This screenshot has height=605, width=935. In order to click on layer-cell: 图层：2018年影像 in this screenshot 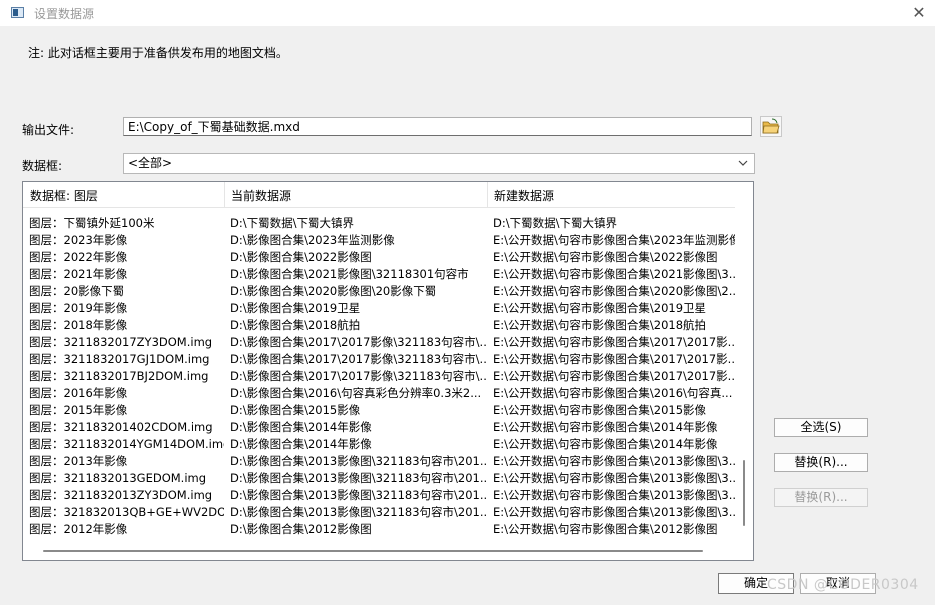, I will do `click(78, 325)`.